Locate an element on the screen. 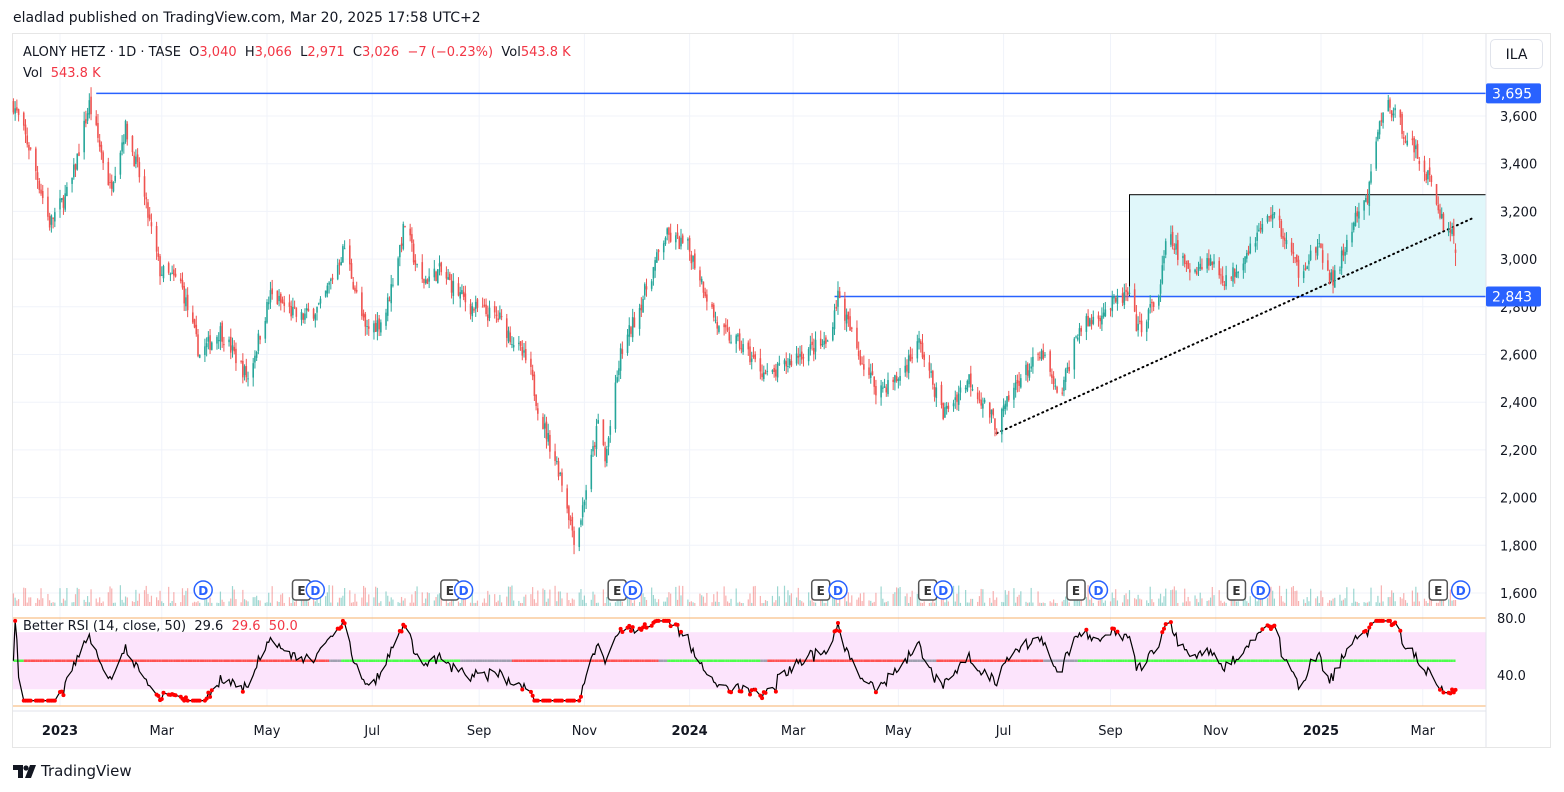 This screenshot has height=792, width=1564. tradingview-logo: TradingView is located at coordinates (72, 771).